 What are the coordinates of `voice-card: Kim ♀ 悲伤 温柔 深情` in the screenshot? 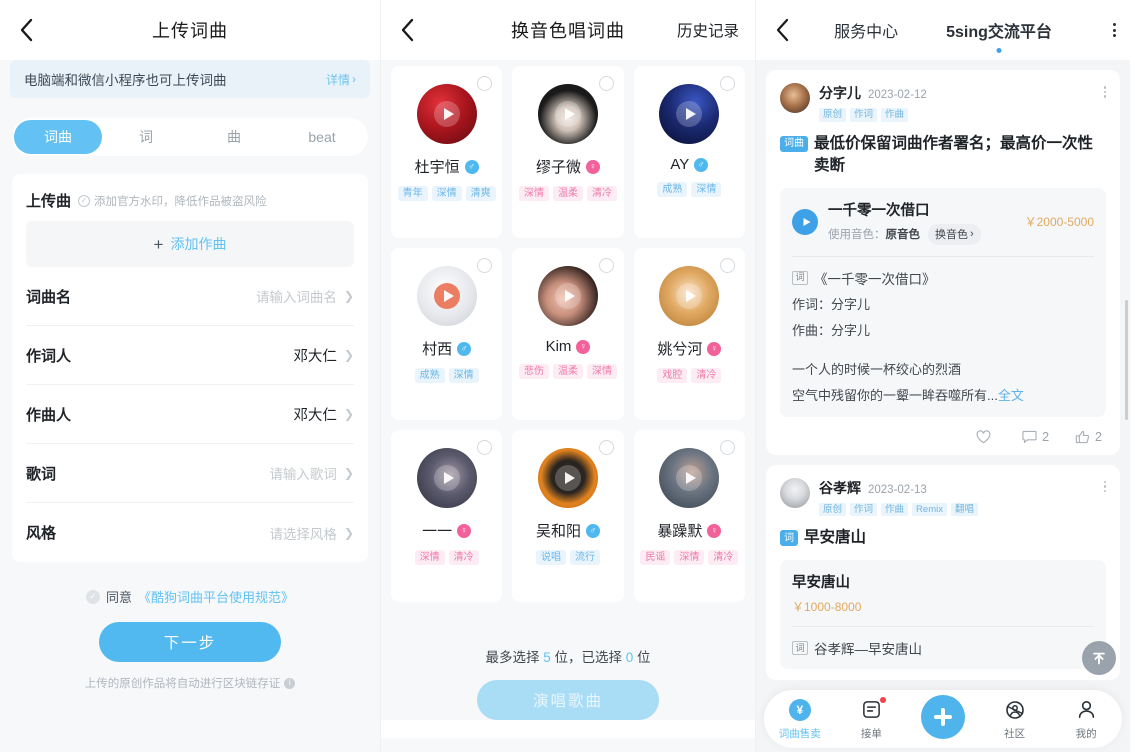 It's located at (568, 334).